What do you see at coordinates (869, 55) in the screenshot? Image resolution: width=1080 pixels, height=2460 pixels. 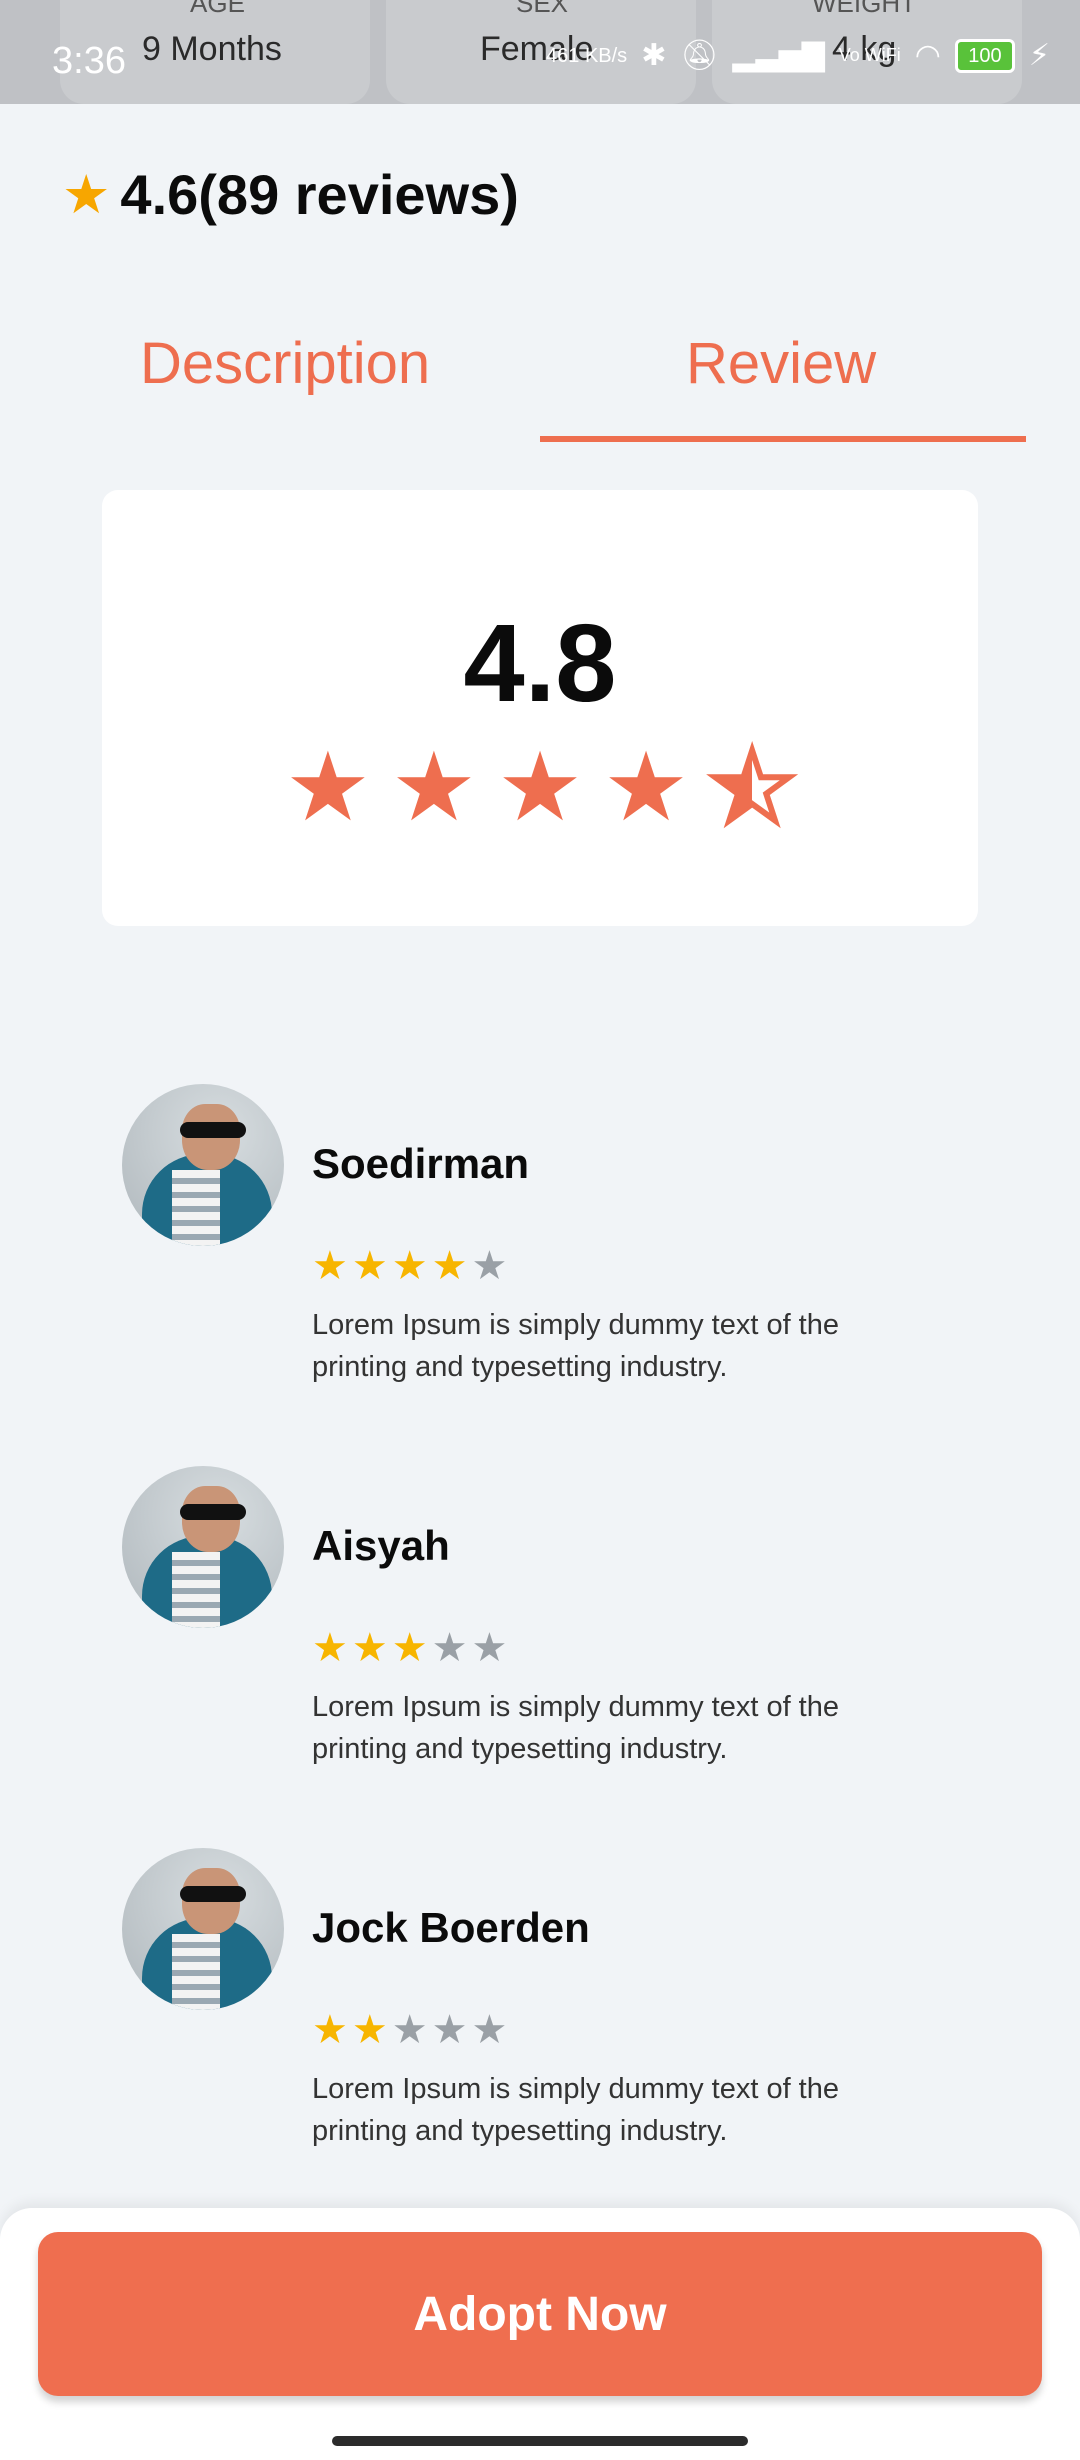 I see `vowifi-label: Vo WiFi` at bounding box center [869, 55].